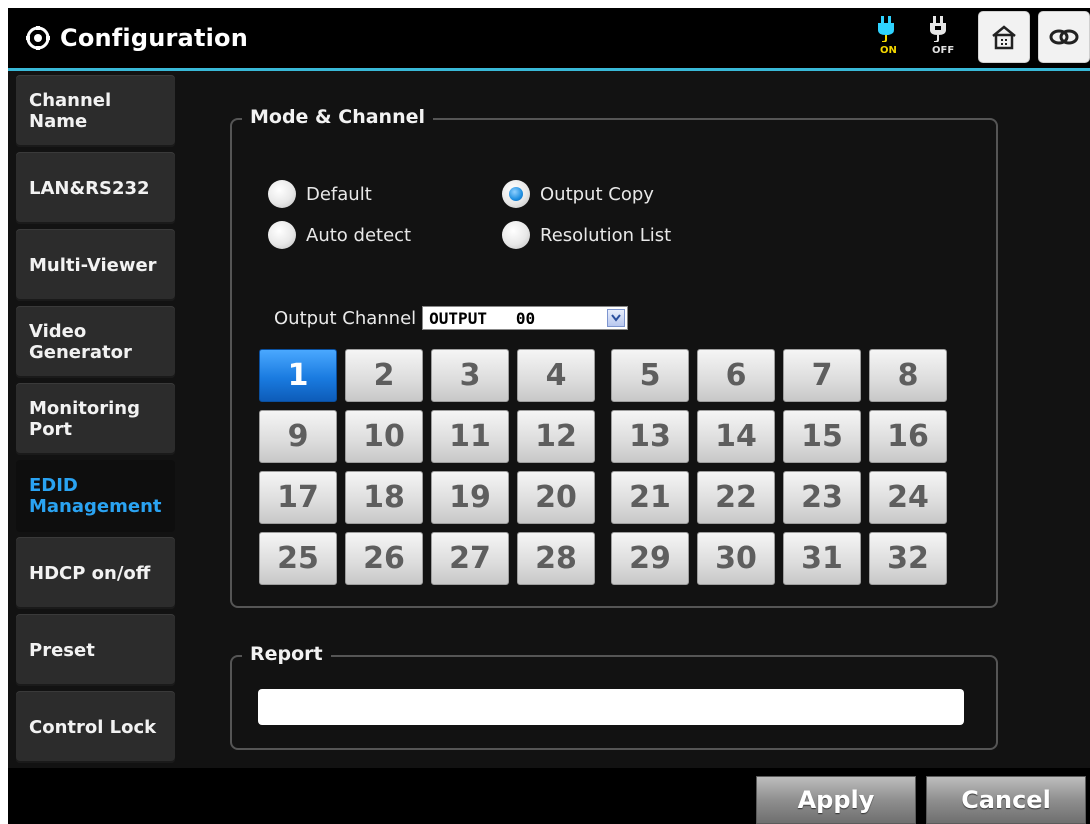 The height and width of the screenshot is (824, 1090). What do you see at coordinates (337, 117) in the screenshot?
I see `mode-channel-legend: Mode & Channel` at bounding box center [337, 117].